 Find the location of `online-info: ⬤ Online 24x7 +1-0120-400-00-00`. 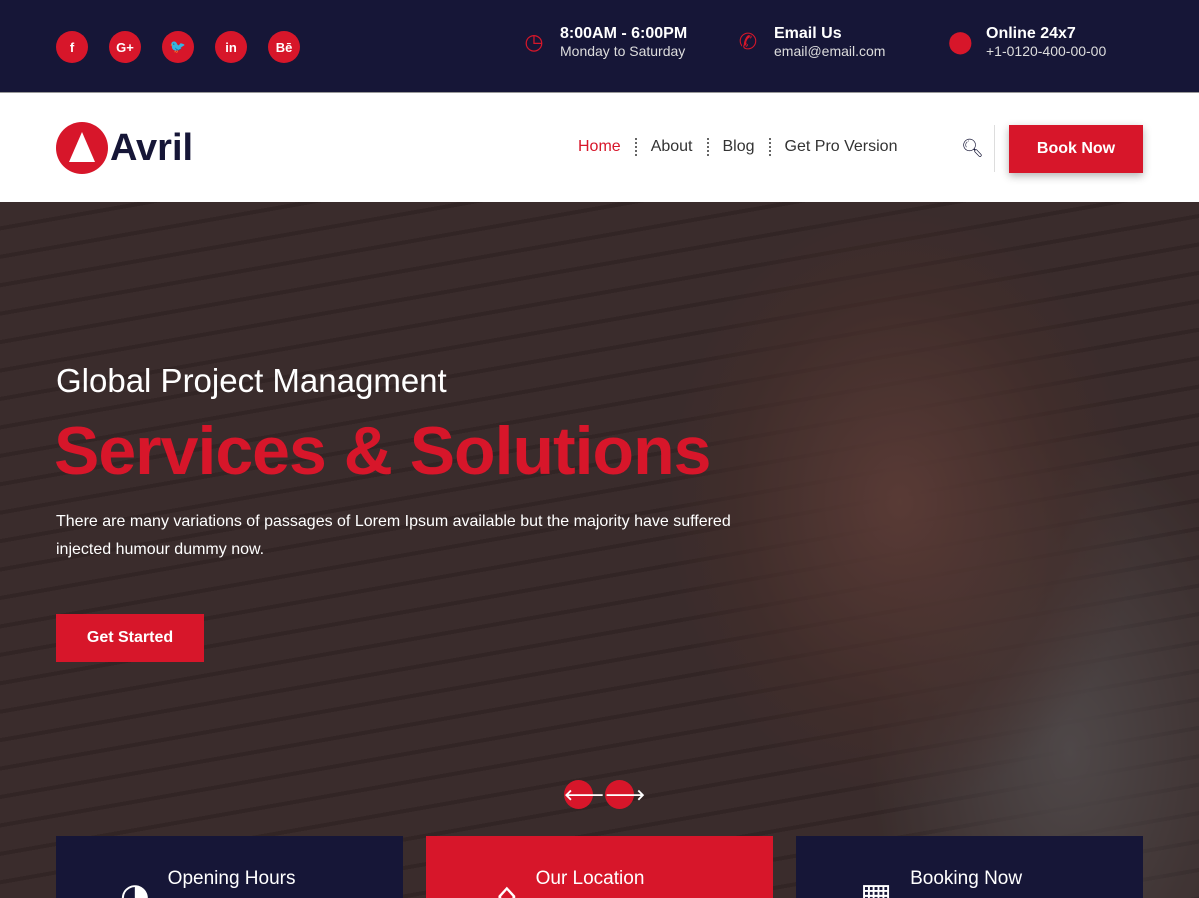

online-info: ⬤ Online 24x7 +1-0120-400-00-00 is located at coordinates (1027, 42).